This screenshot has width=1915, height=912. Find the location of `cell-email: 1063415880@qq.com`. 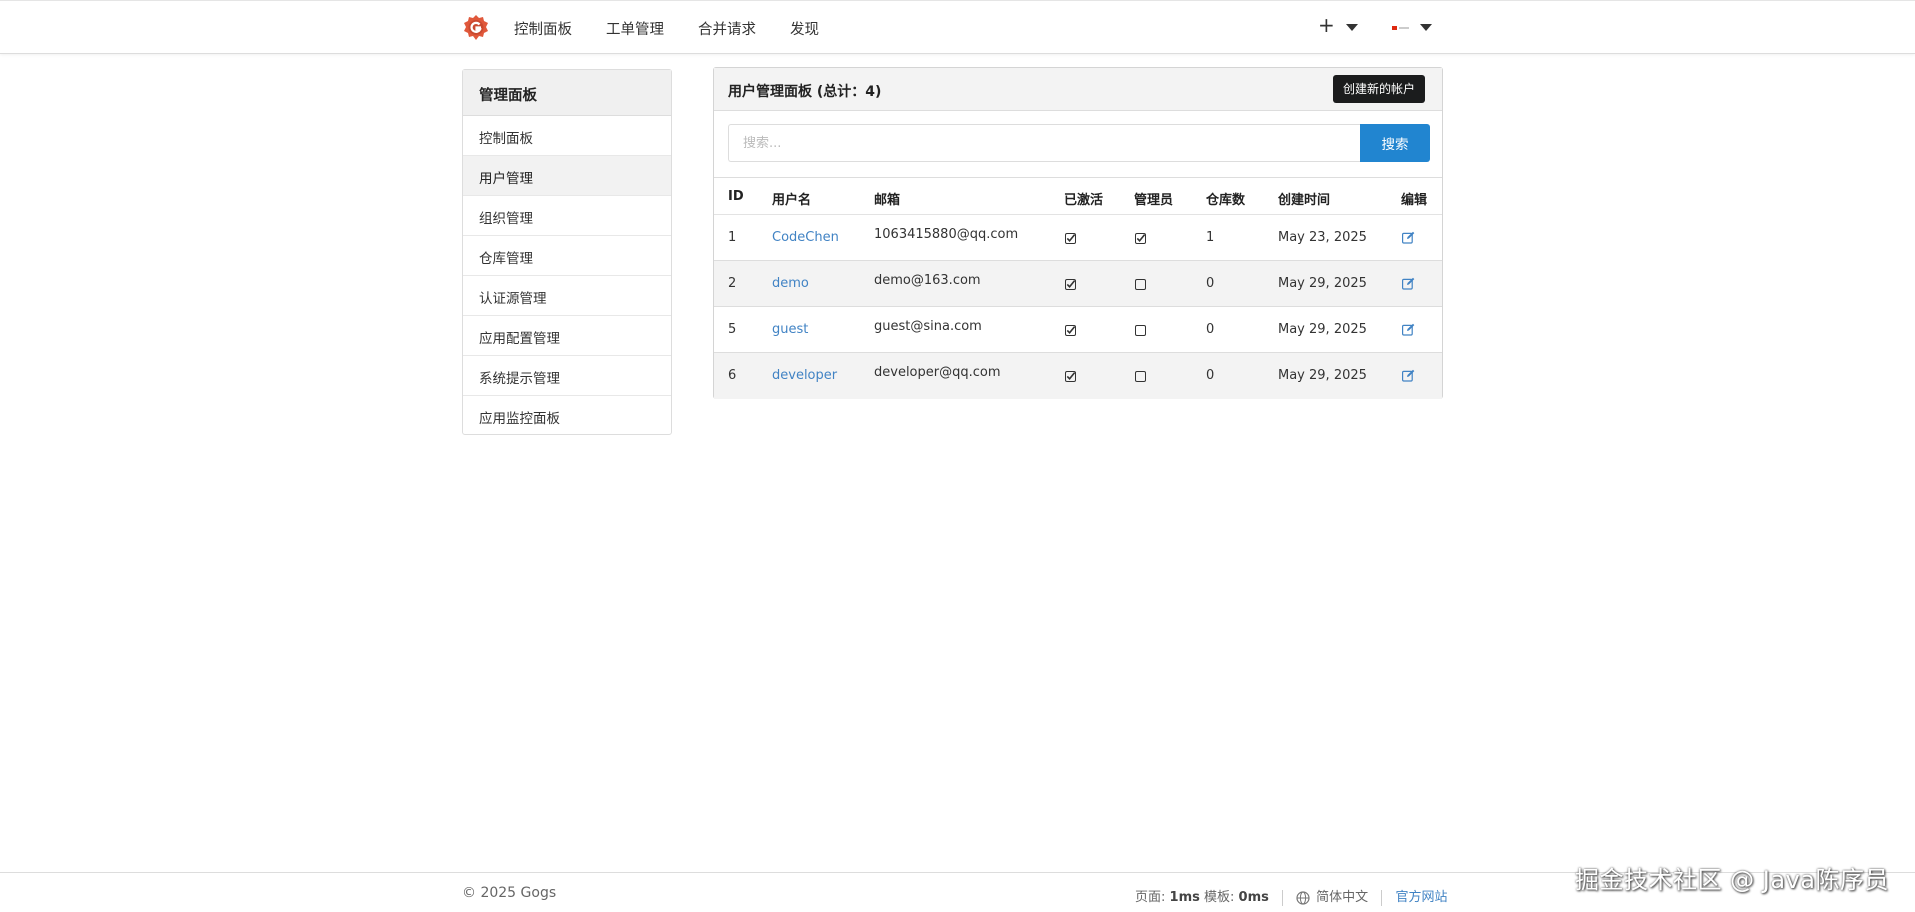

cell-email: 1063415880@qq.com is located at coordinates (946, 234).